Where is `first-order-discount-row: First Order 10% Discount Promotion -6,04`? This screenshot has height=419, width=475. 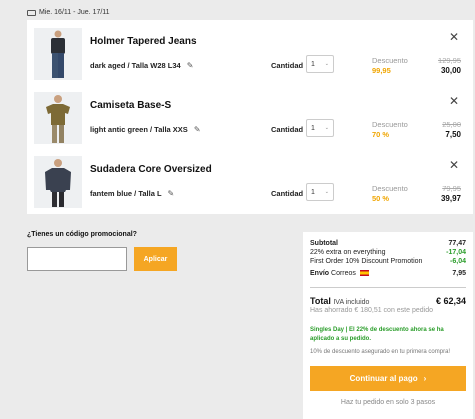 first-order-discount-row: First Order 10% Discount Promotion -6,04 is located at coordinates (388, 261).